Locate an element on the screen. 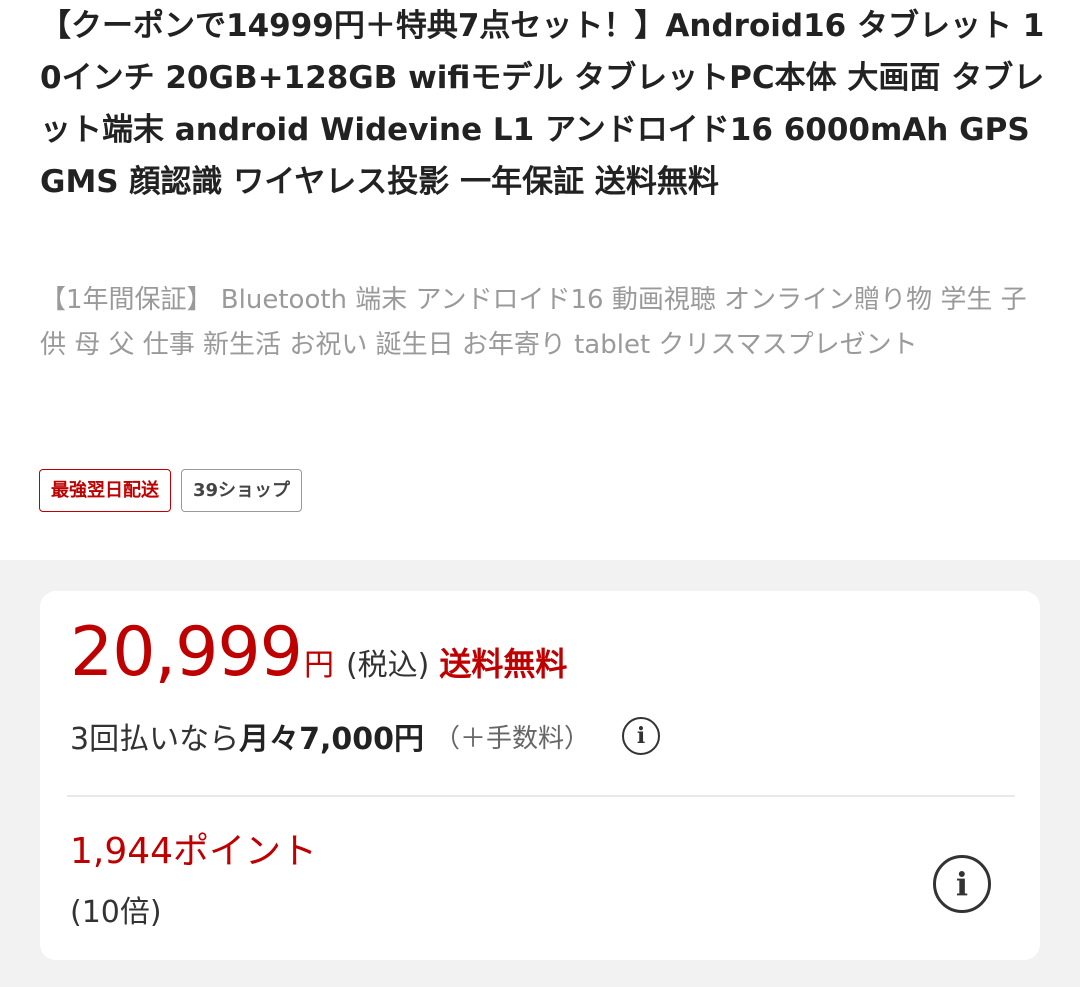 The height and width of the screenshot is (987, 1080). badge-row: 最強翌日配送 39ショップ is located at coordinates (171, 490).